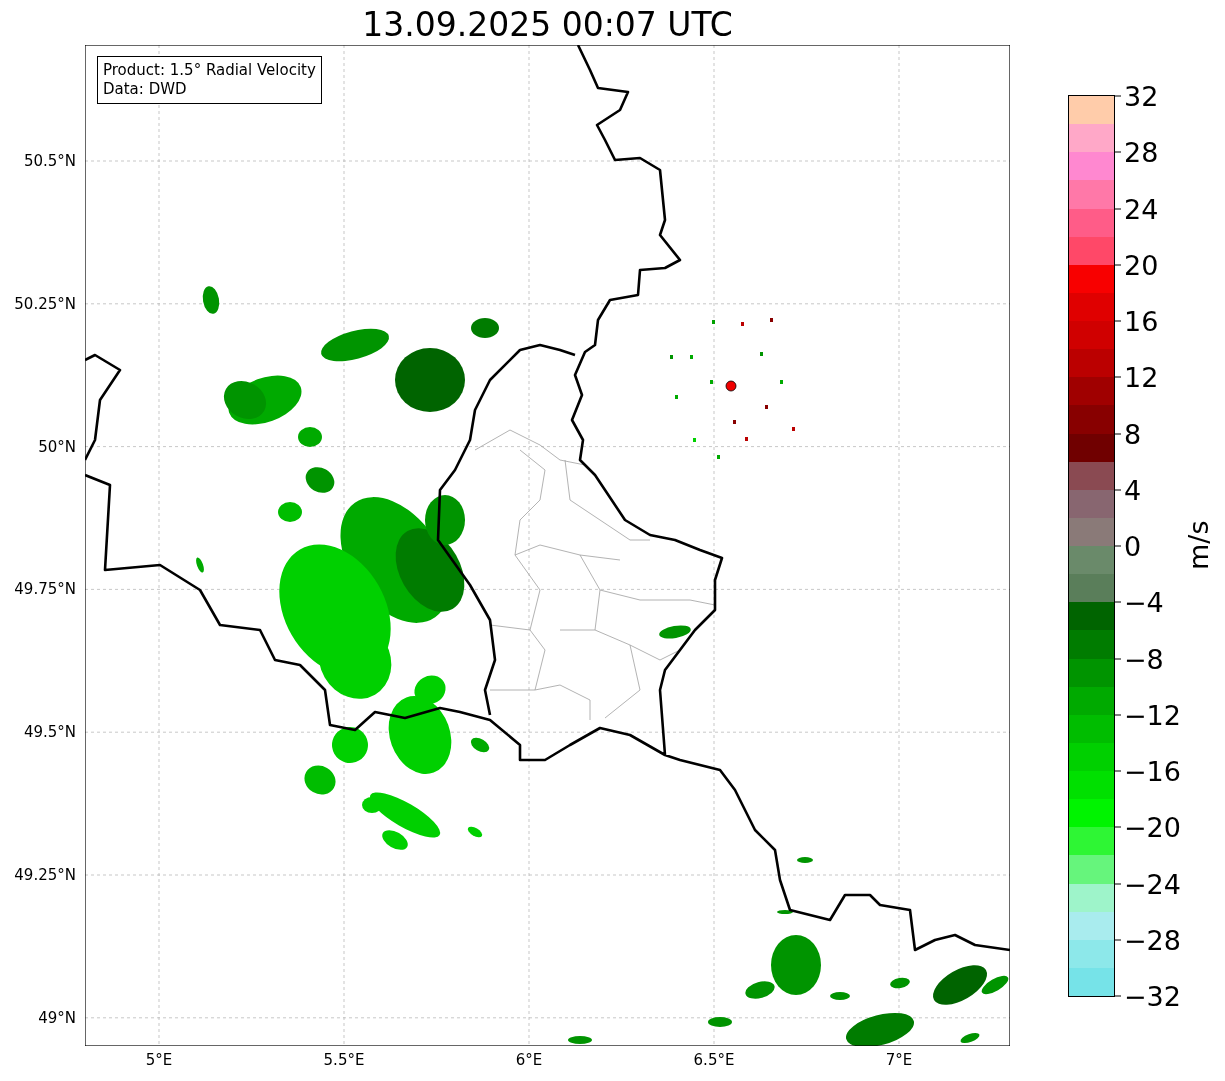  I want to click on axis-tick-label: 50.5°N, so click(49, 161).